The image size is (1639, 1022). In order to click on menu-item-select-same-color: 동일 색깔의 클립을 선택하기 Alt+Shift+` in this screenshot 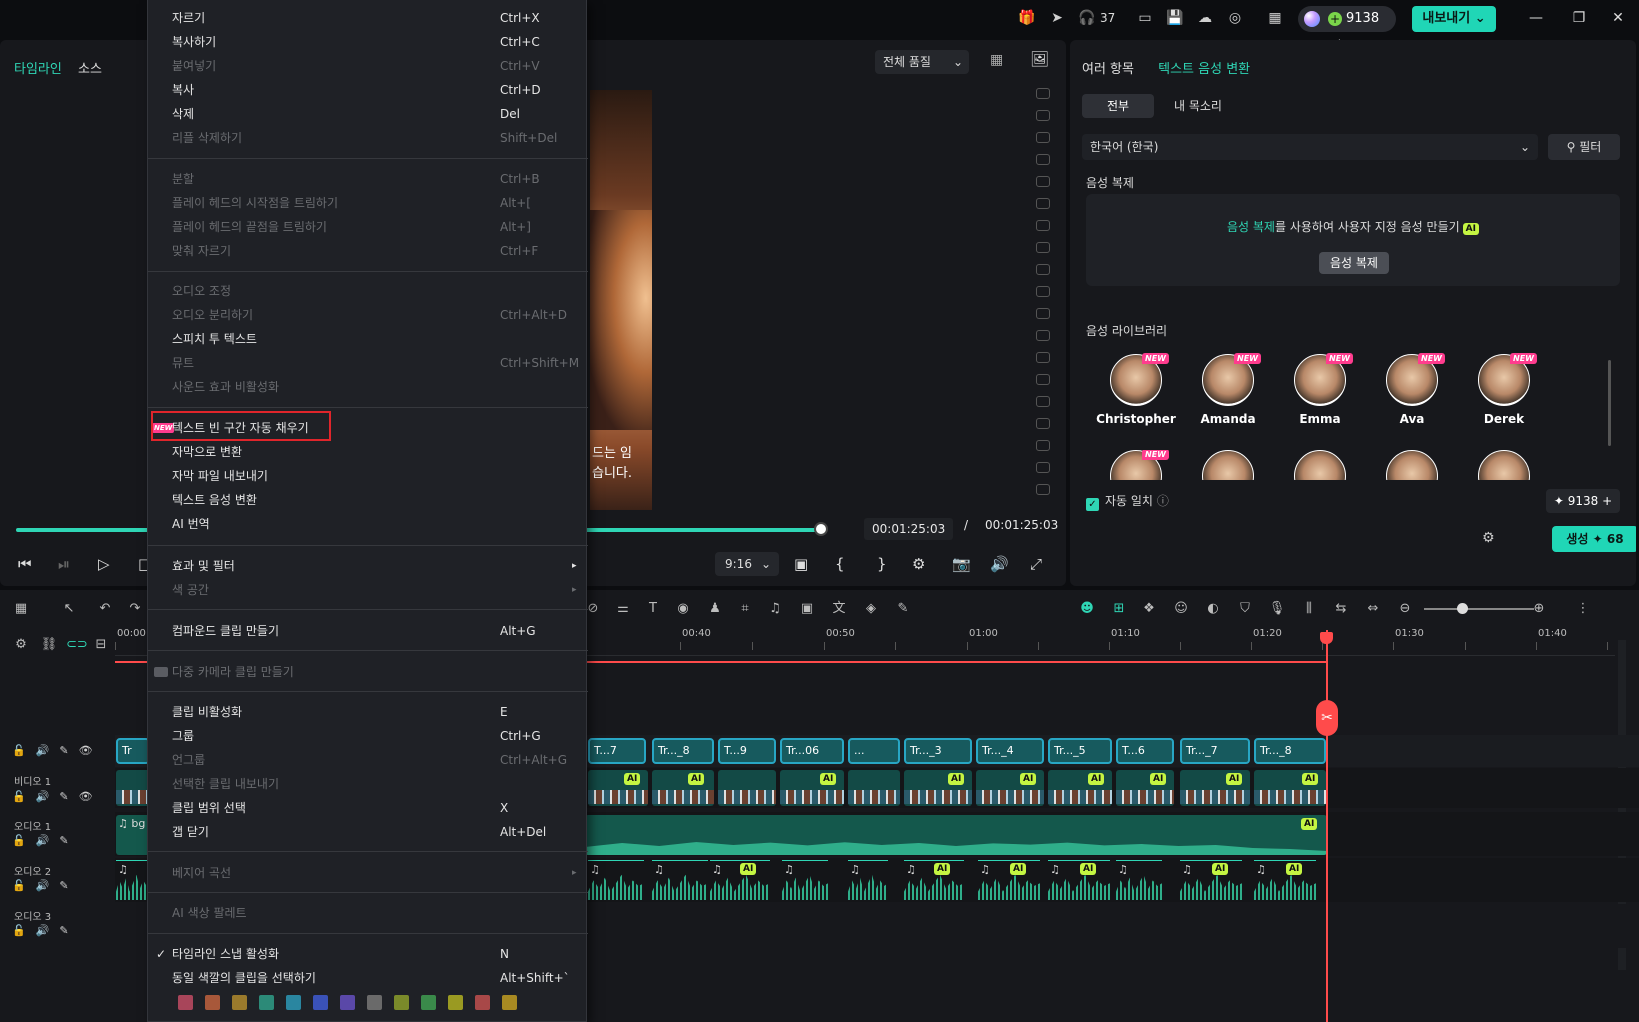, I will do `click(368, 978)`.